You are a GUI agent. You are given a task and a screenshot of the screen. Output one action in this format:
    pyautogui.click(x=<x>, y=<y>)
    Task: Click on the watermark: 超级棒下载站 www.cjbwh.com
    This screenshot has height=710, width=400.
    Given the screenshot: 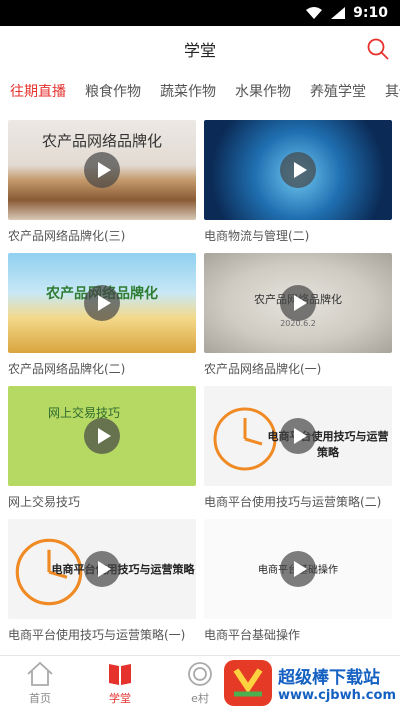 What is the action you would take?
    pyautogui.click(x=311, y=683)
    